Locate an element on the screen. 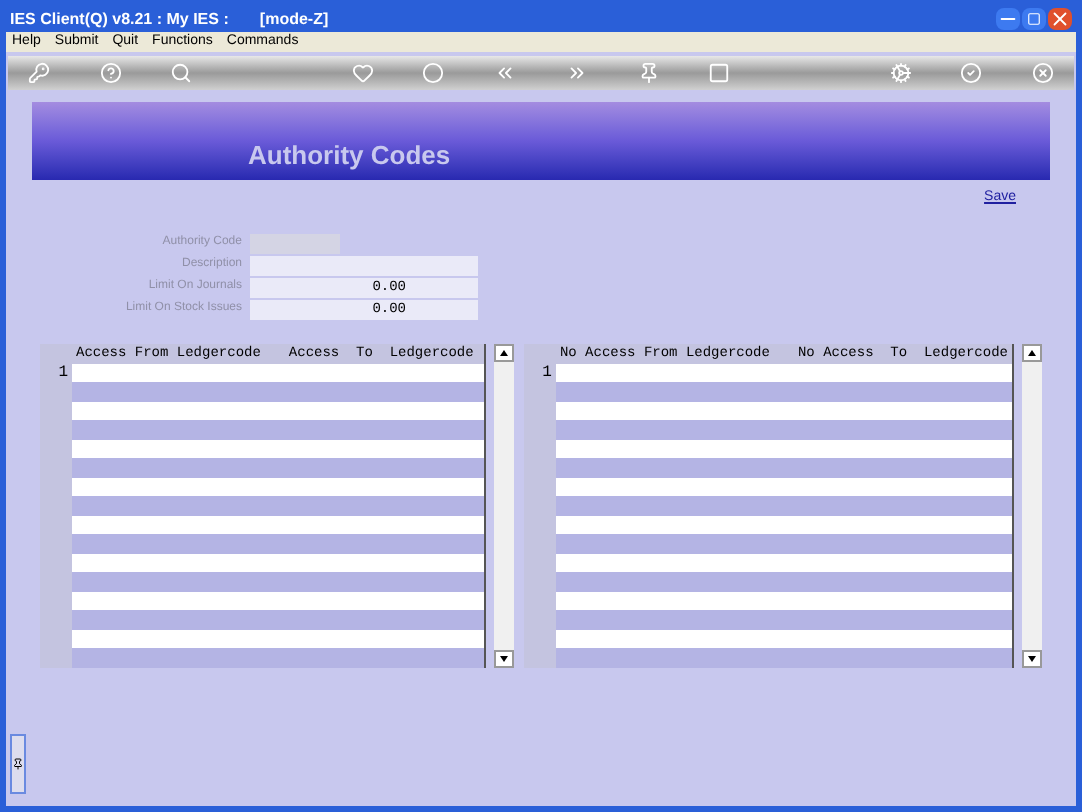 The width and height of the screenshot is (1082, 812). double-right-icon is located at coordinates (576, 73).